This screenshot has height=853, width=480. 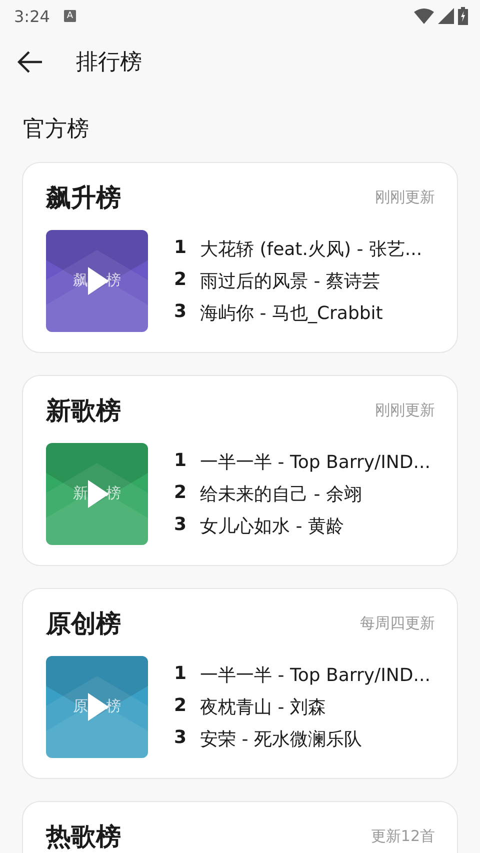 I want to click on song-title: 雨过后的风景 - 蔡诗芸, so click(x=290, y=281).